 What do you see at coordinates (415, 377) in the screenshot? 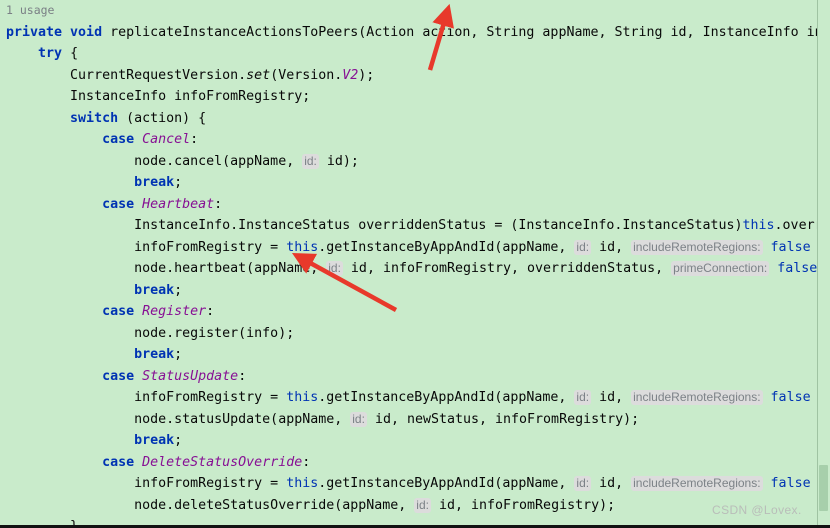
I see `line-case-statusupdate: case StatusUpdate:` at bounding box center [415, 377].